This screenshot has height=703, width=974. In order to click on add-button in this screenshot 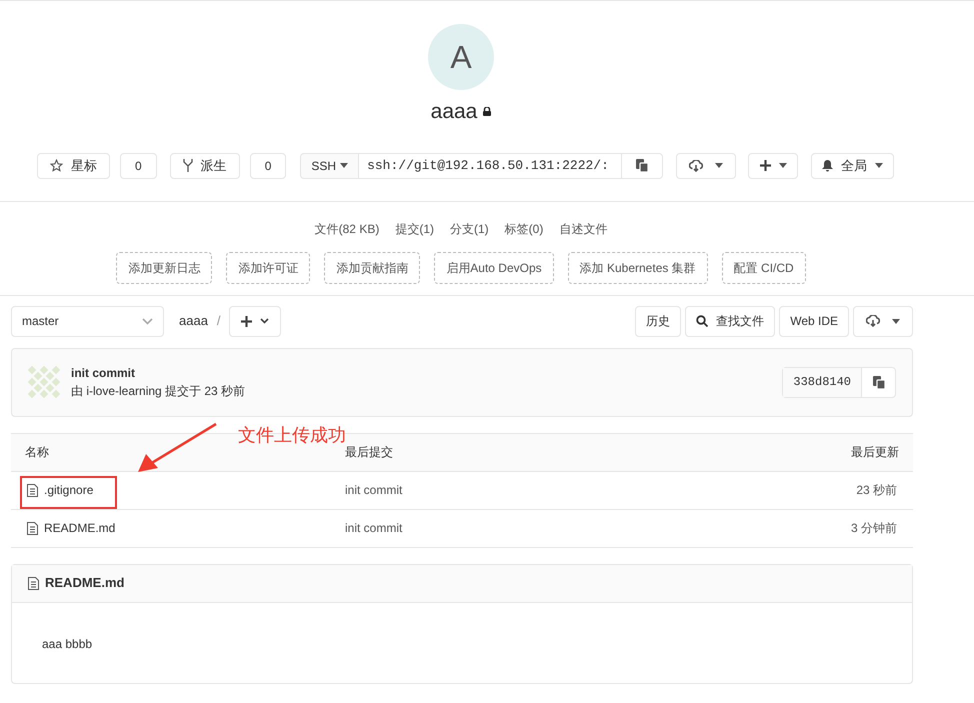, I will do `click(773, 165)`.